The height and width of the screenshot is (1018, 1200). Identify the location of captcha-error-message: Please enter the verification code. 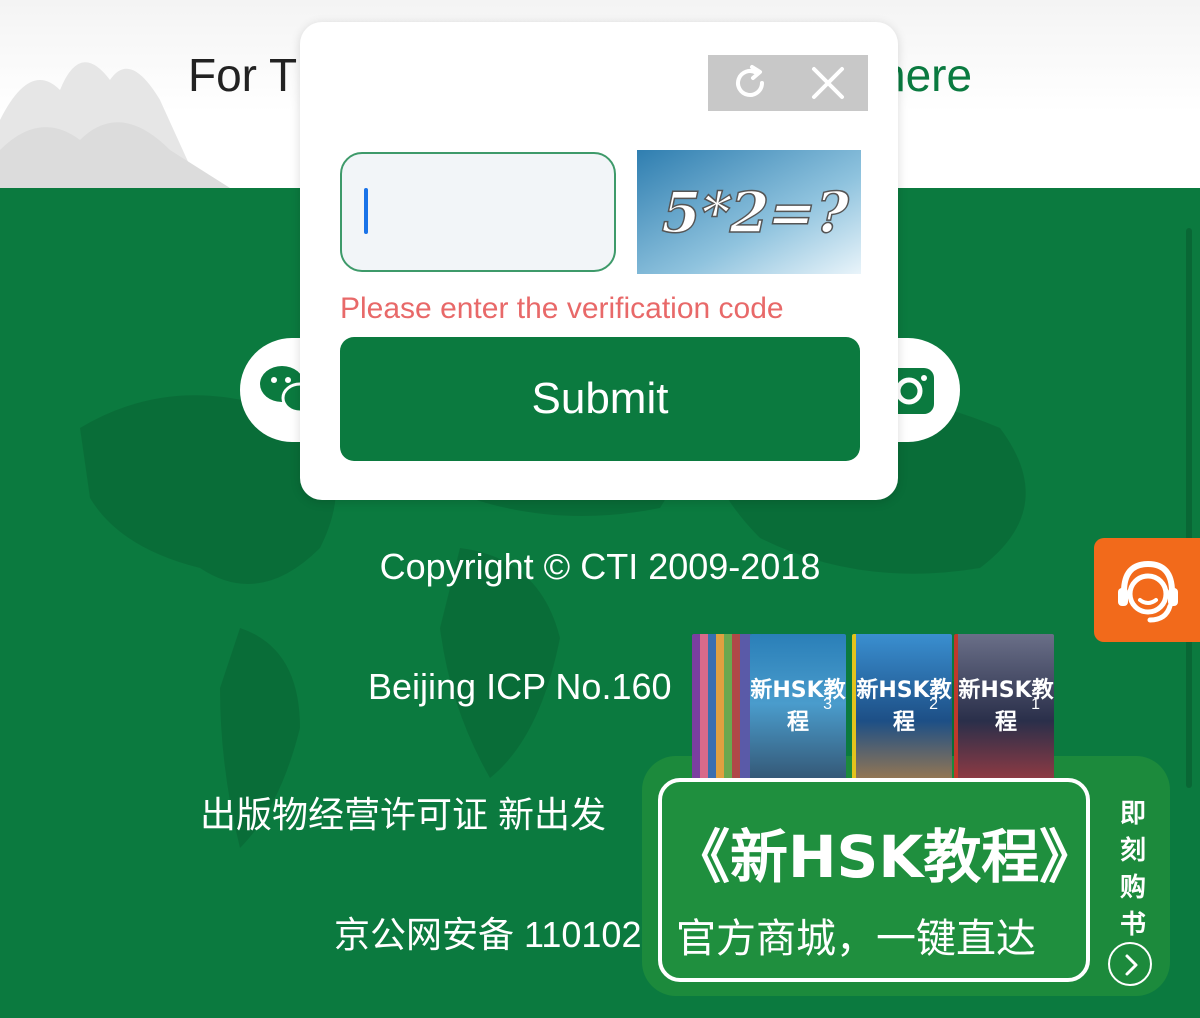
(562, 308).